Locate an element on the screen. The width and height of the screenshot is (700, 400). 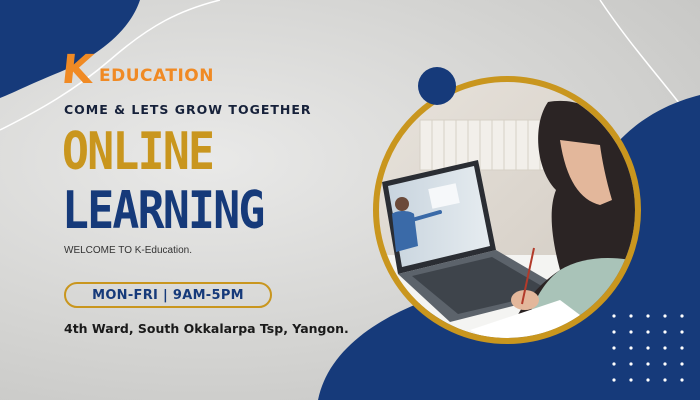
logo-word: EDUCATION is located at coordinates (156, 76).